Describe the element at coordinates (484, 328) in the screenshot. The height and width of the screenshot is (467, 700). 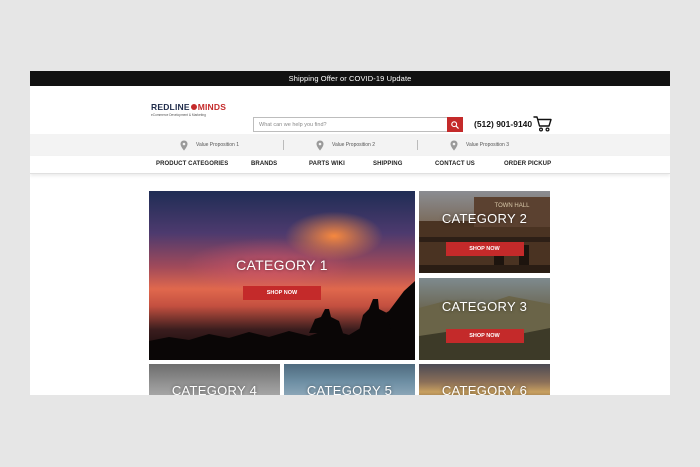
I see `desert-landscape-image` at that location.